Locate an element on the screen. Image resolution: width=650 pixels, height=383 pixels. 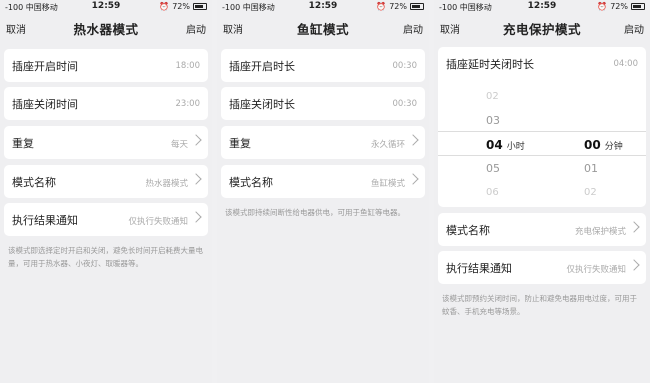
repeat-row: 重复 每天 is located at coordinates (106, 142).